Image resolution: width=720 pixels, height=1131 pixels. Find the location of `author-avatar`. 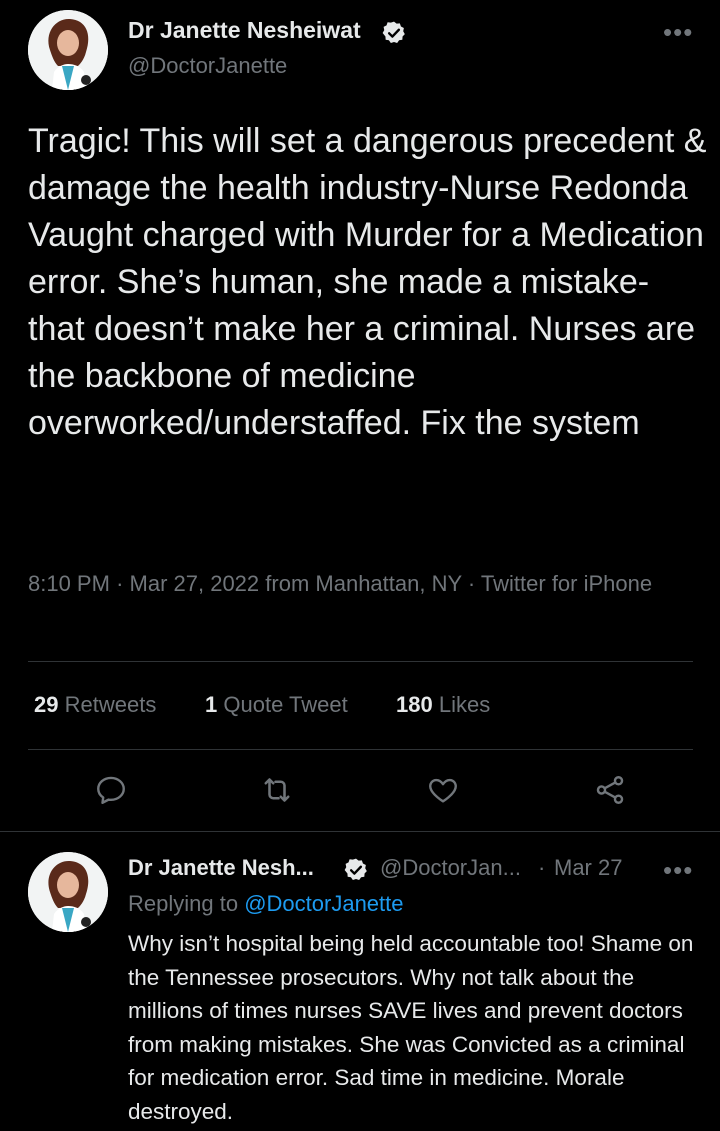

author-avatar is located at coordinates (68, 50).